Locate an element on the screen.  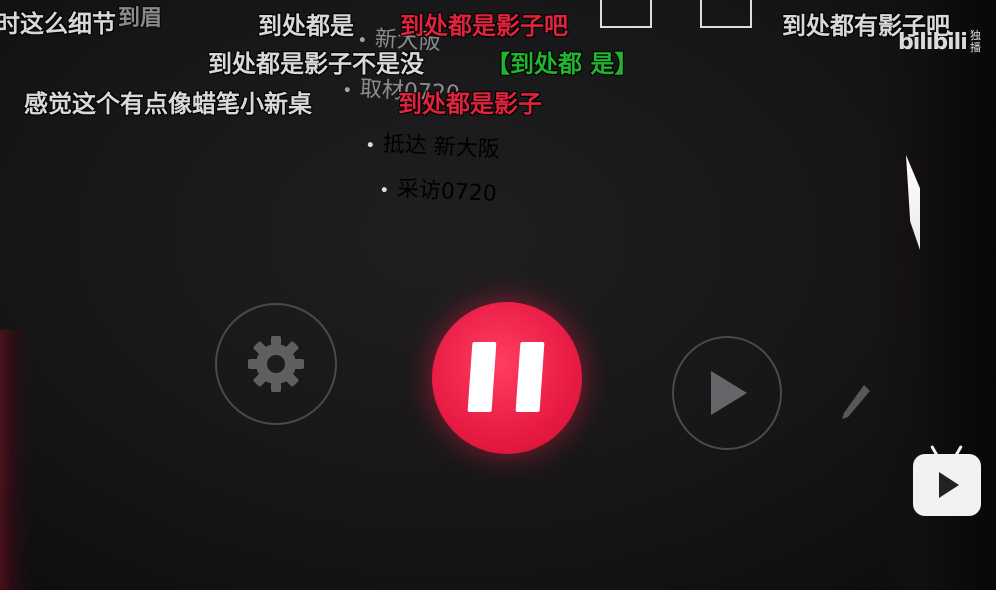
top-frame-box-right is located at coordinates (726, 14).